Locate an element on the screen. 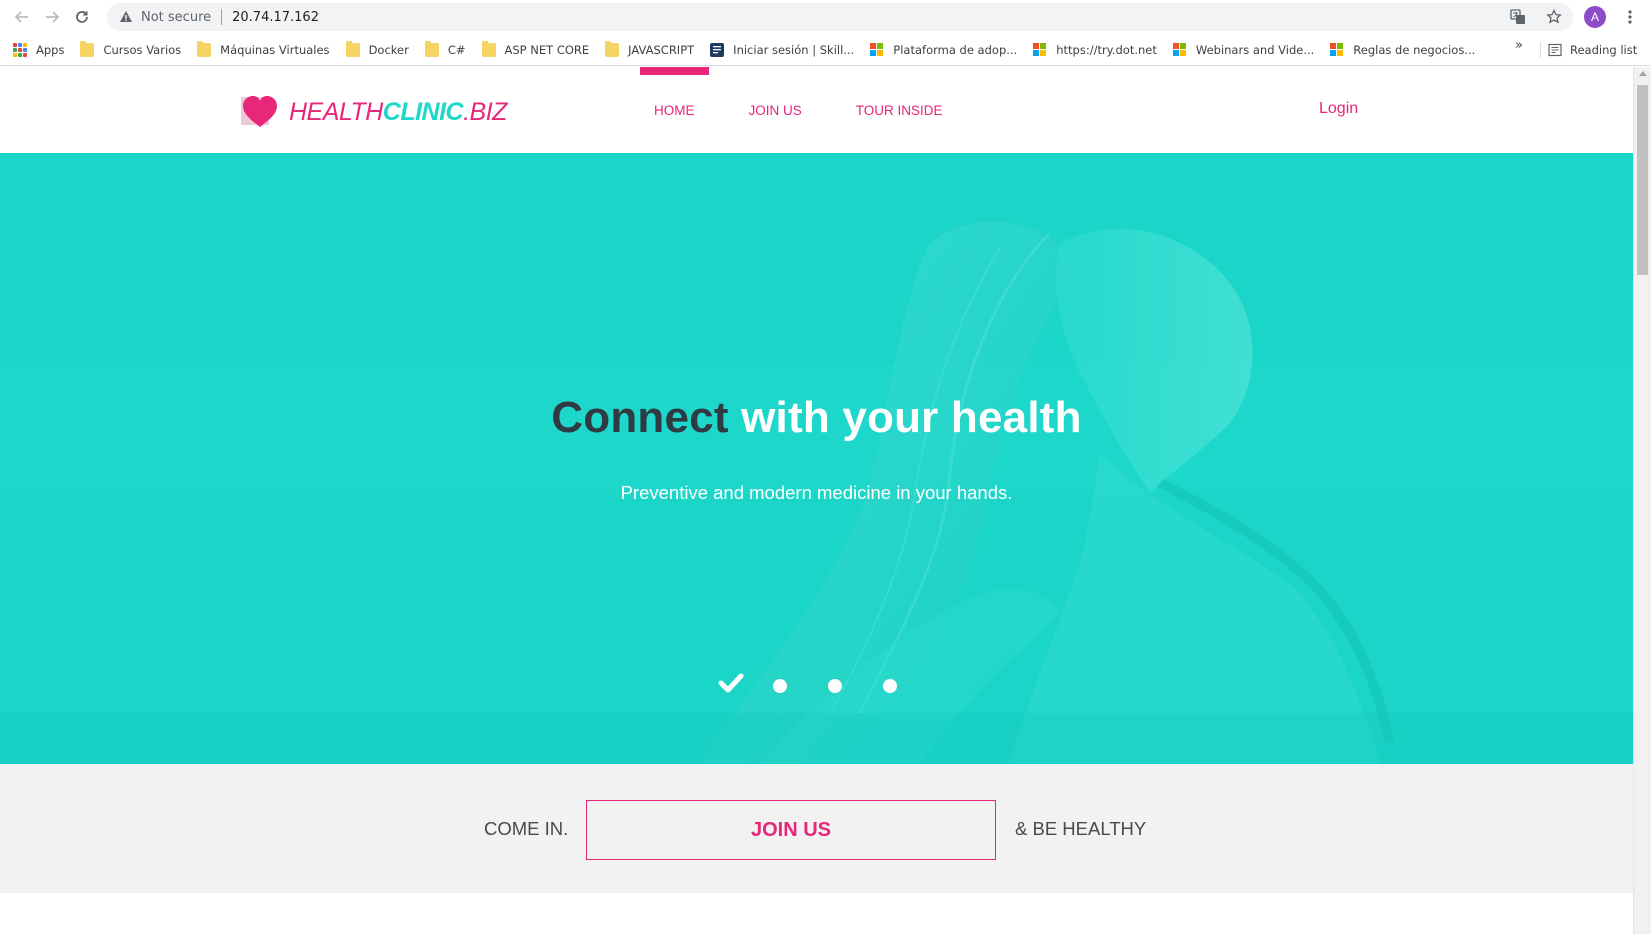 This screenshot has width=1651, height=934. address-bar-actions is located at coordinates (1536, 17).